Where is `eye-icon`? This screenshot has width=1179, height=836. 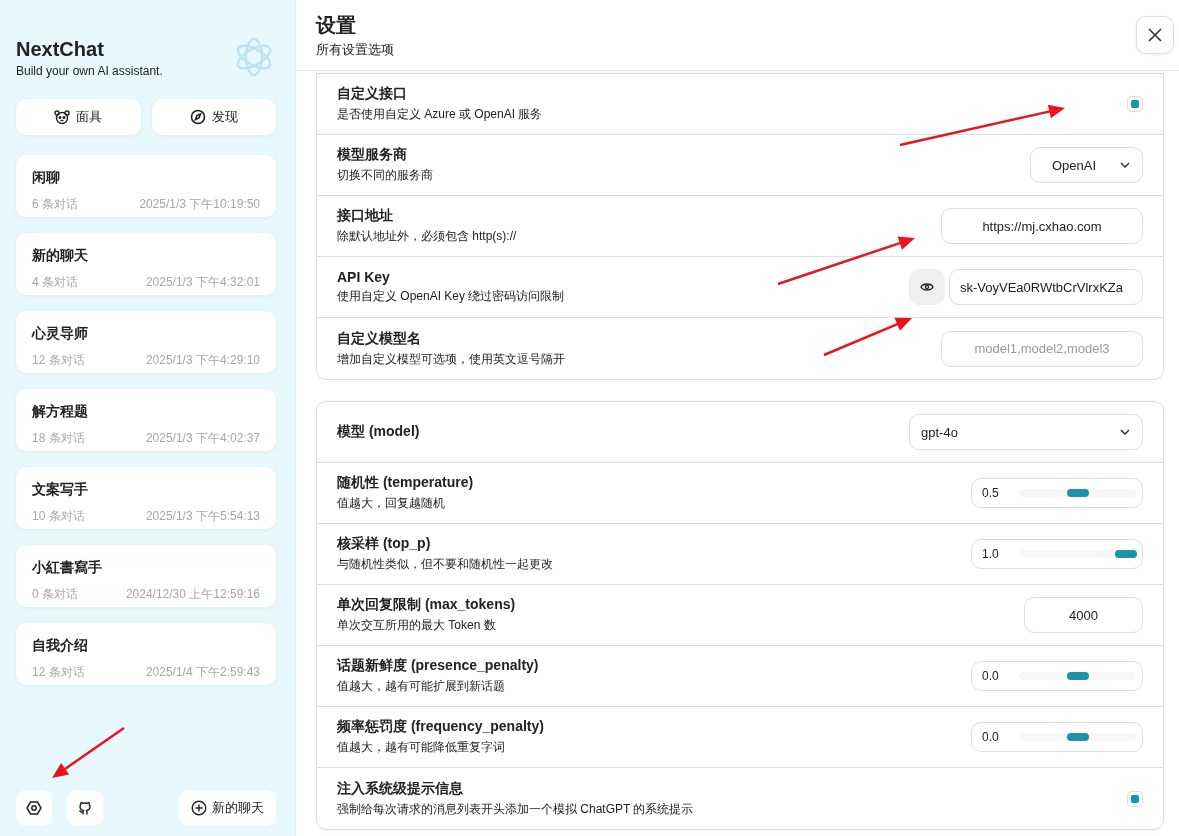
eye-icon is located at coordinates (927, 287).